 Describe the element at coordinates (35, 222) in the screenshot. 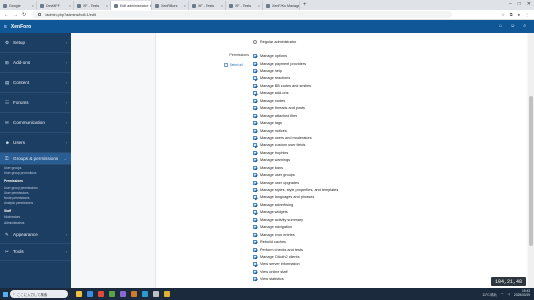

I see `sidebar-link: Administrators` at that location.